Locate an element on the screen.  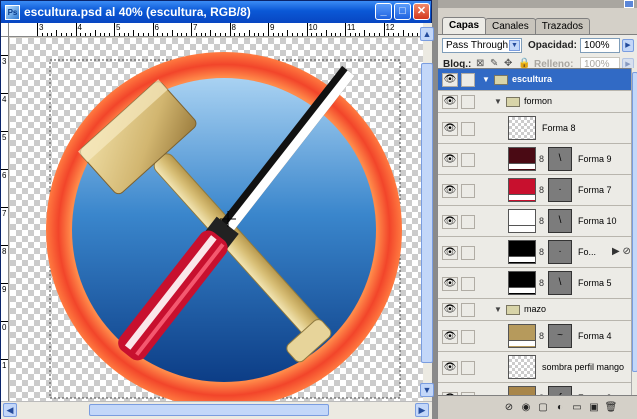
vector-mask-thumbnail: ƒ is located at coordinates (560, 390).